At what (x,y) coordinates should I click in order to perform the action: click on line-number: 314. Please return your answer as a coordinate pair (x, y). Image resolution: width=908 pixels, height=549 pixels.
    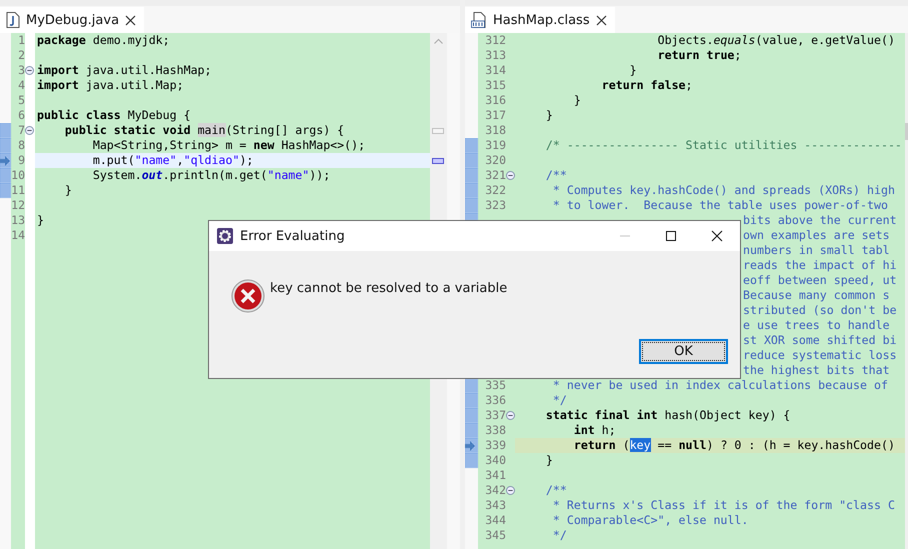
    Looking at the image, I should click on (495, 70).